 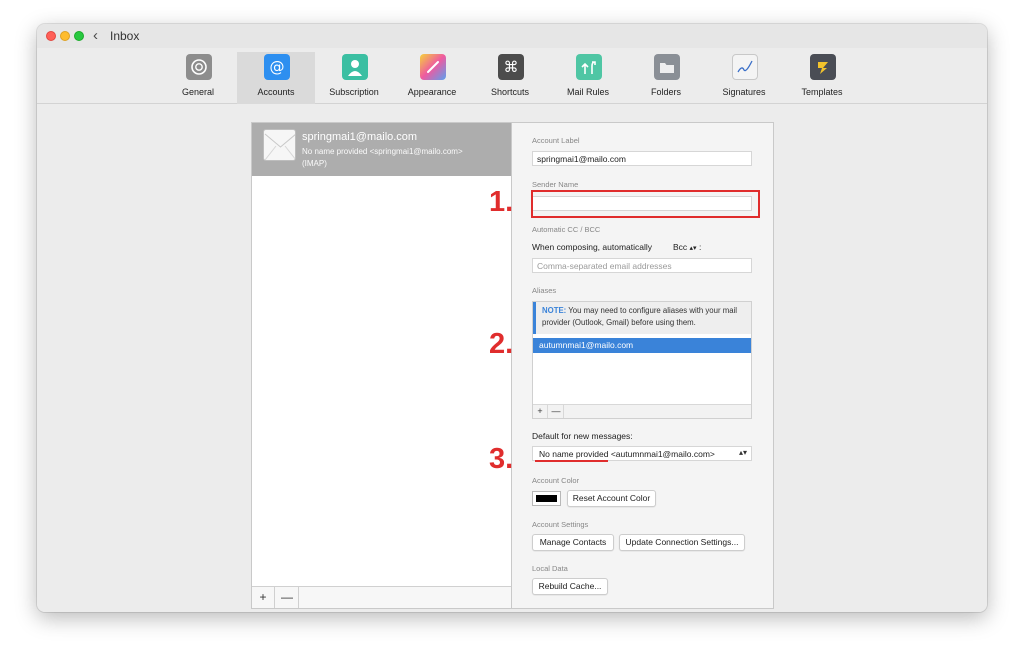 What do you see at coordinates (550, 568) in the screenshot?
I see `local-data-title: Local Data` at bounding box center [550, 568].